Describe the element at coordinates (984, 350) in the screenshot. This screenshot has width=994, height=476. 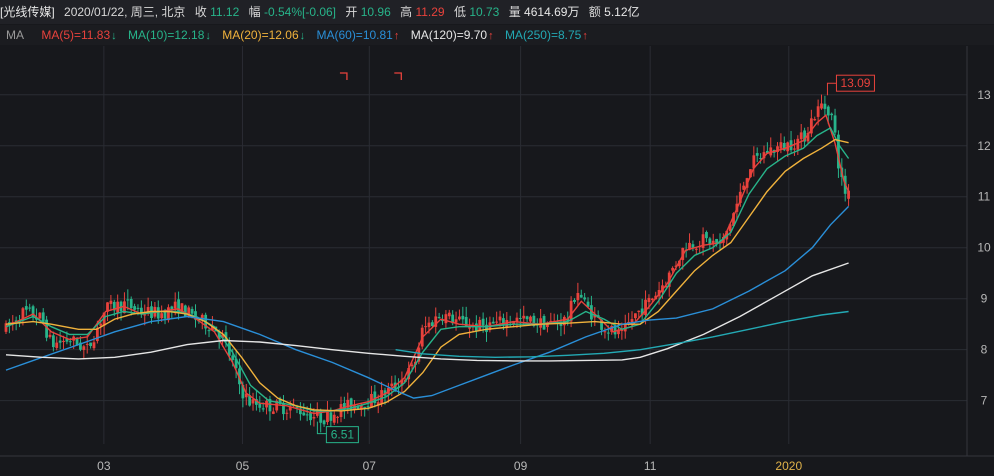
I see `y-tick-label: 8` at that location.